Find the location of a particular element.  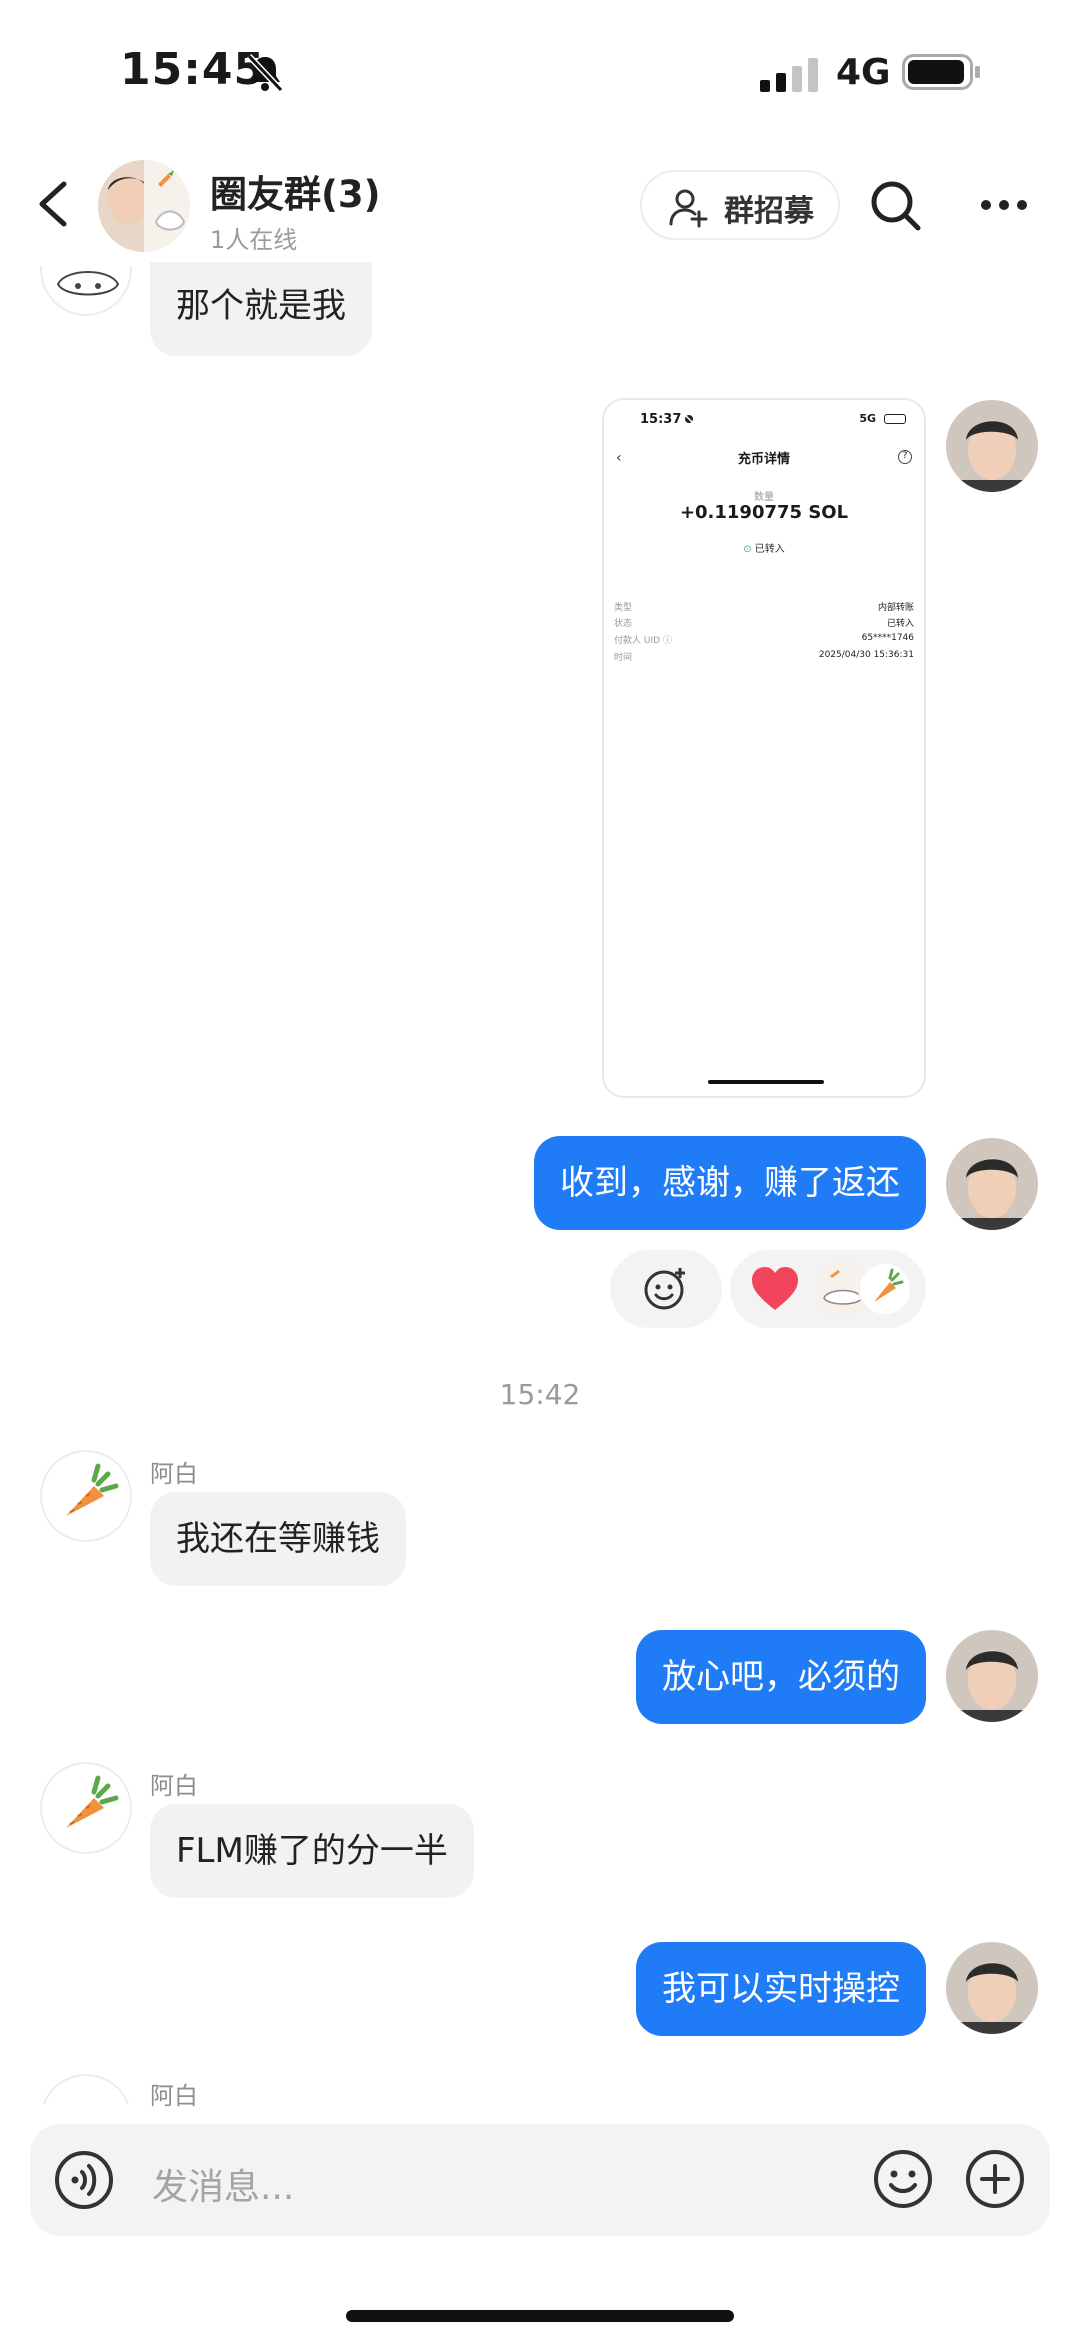

shot-row-value: 已转入 is located at coordinates (900, 624).